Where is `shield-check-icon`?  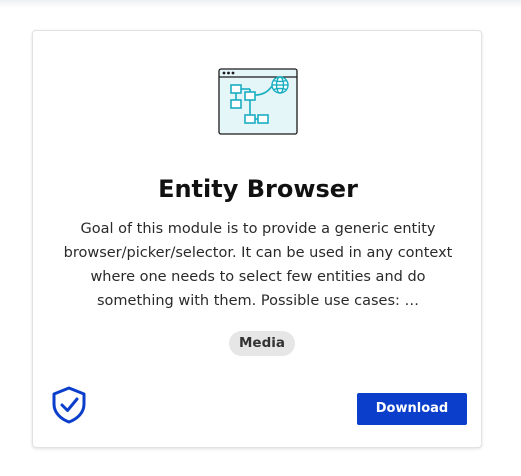
shield-check-icon is located at coordinates (69, 405).